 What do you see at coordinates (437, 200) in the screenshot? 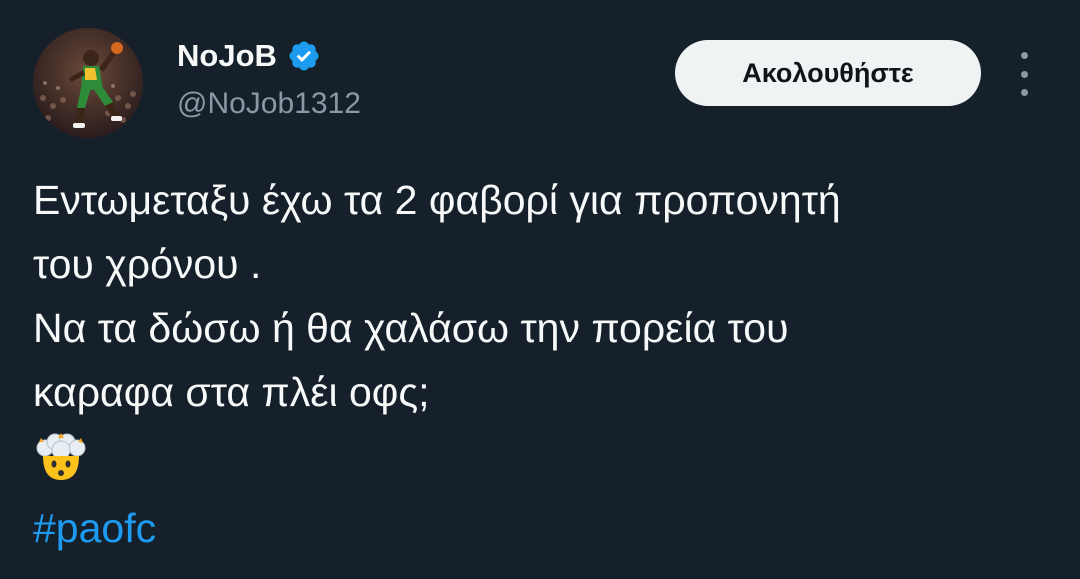
I see `tweet-line: Εντωμεταξυ έχω τα 2 φαβορί για προπονητή` at bounding box center [437, 200].